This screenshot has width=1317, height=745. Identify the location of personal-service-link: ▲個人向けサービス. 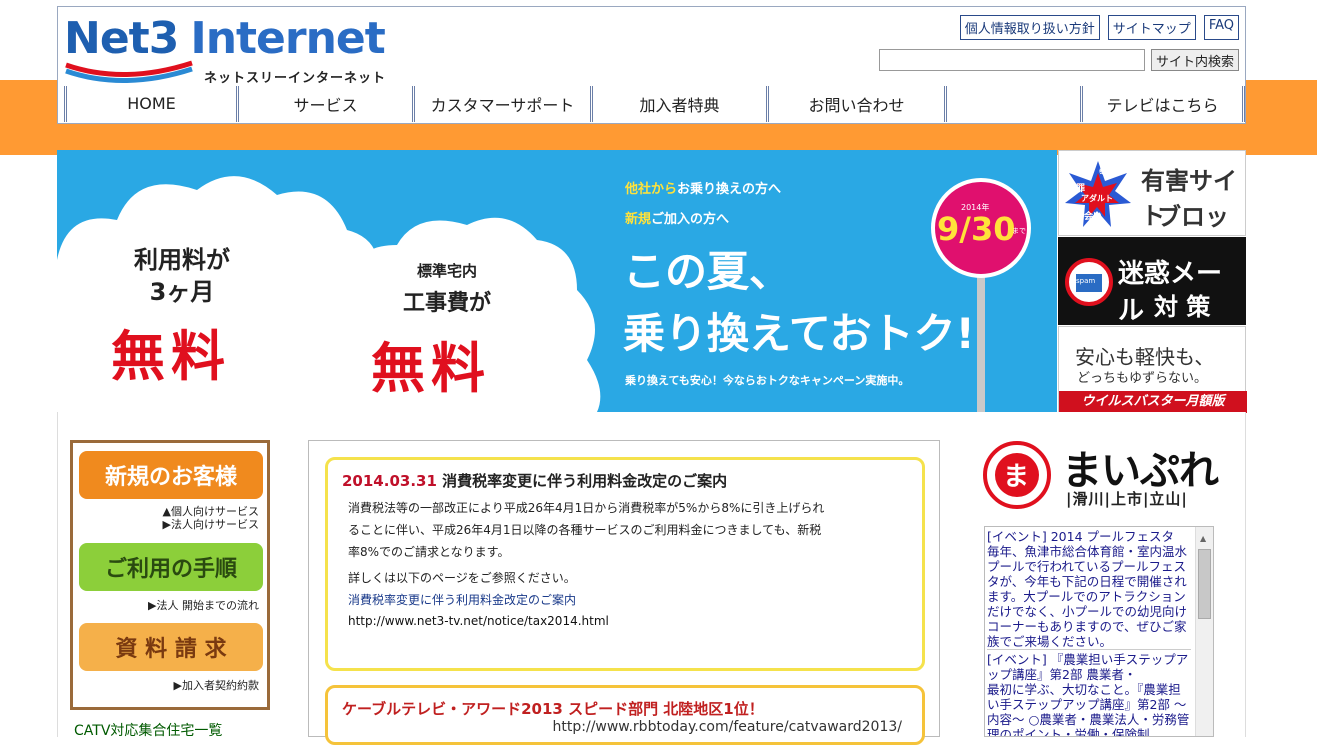
(211, 511).